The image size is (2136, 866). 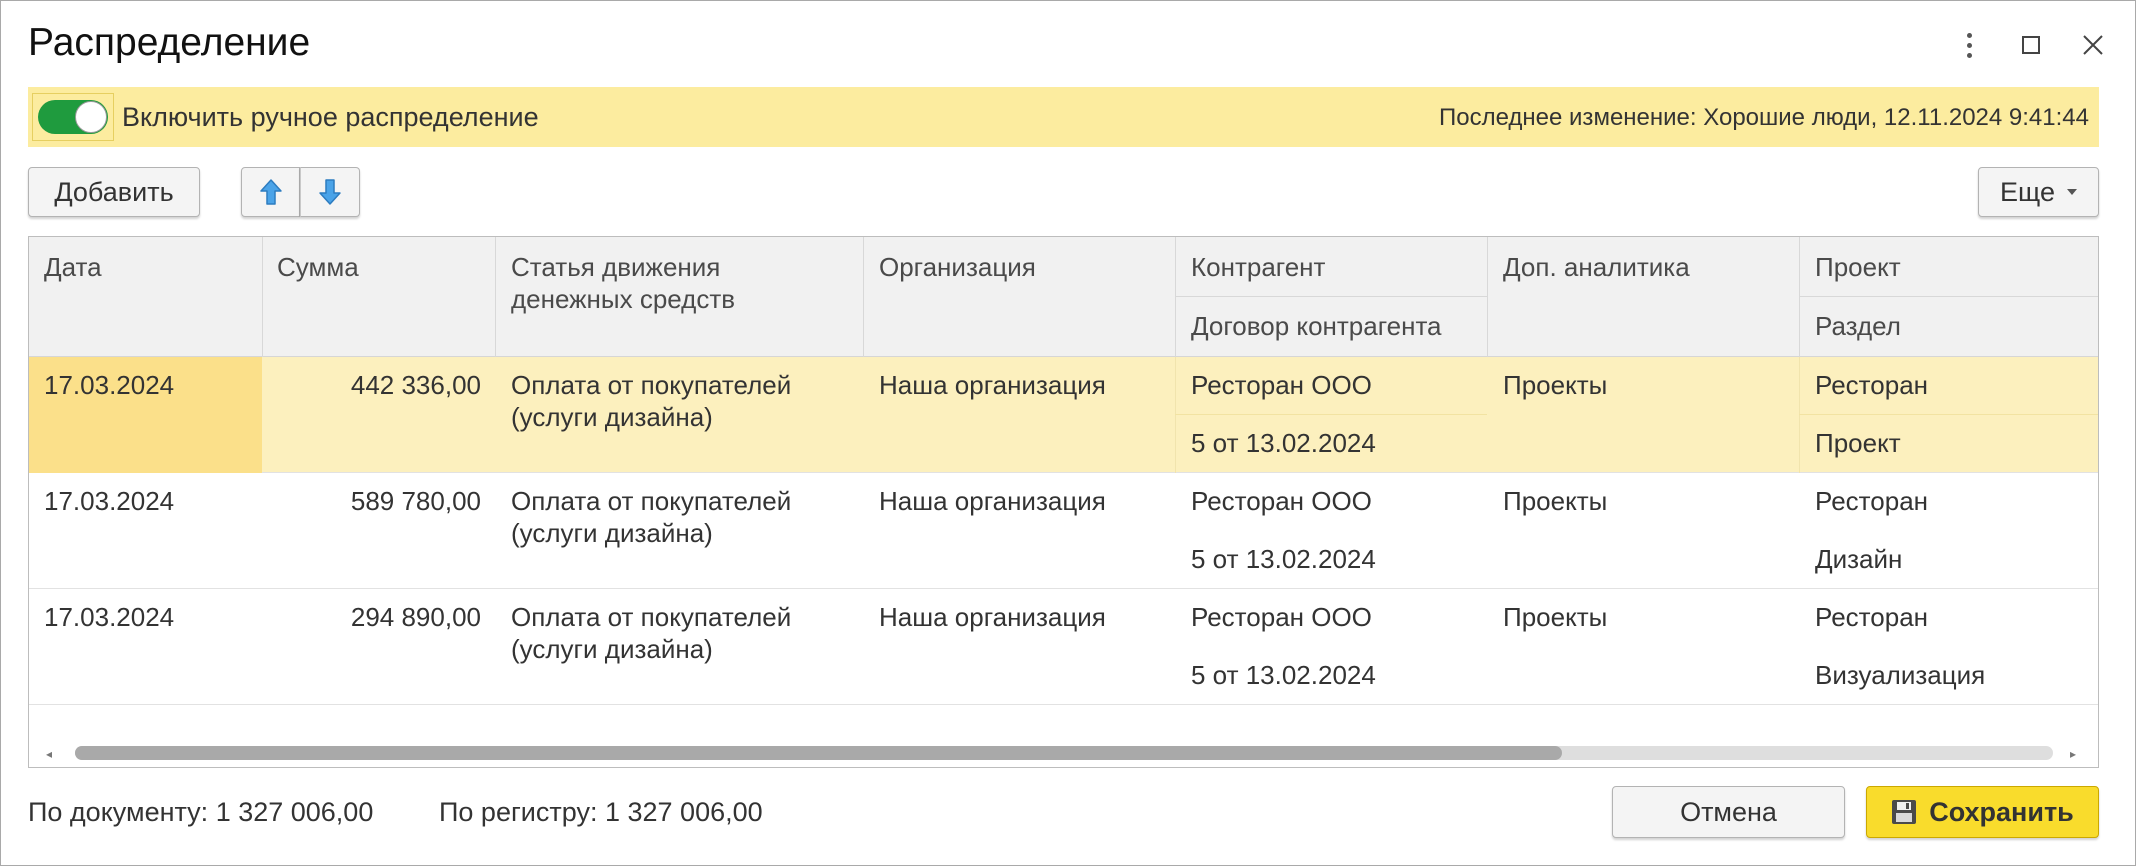 What do you see at coordinates (1969, 45) in the screenshot?
I see `more-actions-icon` at bounding box center [1969, 45].